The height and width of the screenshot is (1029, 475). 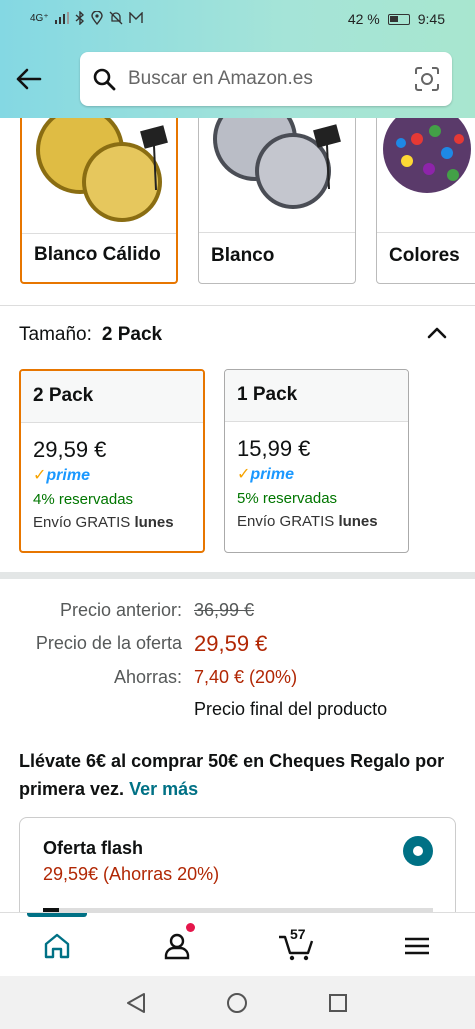 What do you see at coordinates (163, 789) in the screenshot?
I see `promo-link: Ver más` at bounding box center [163, 789].